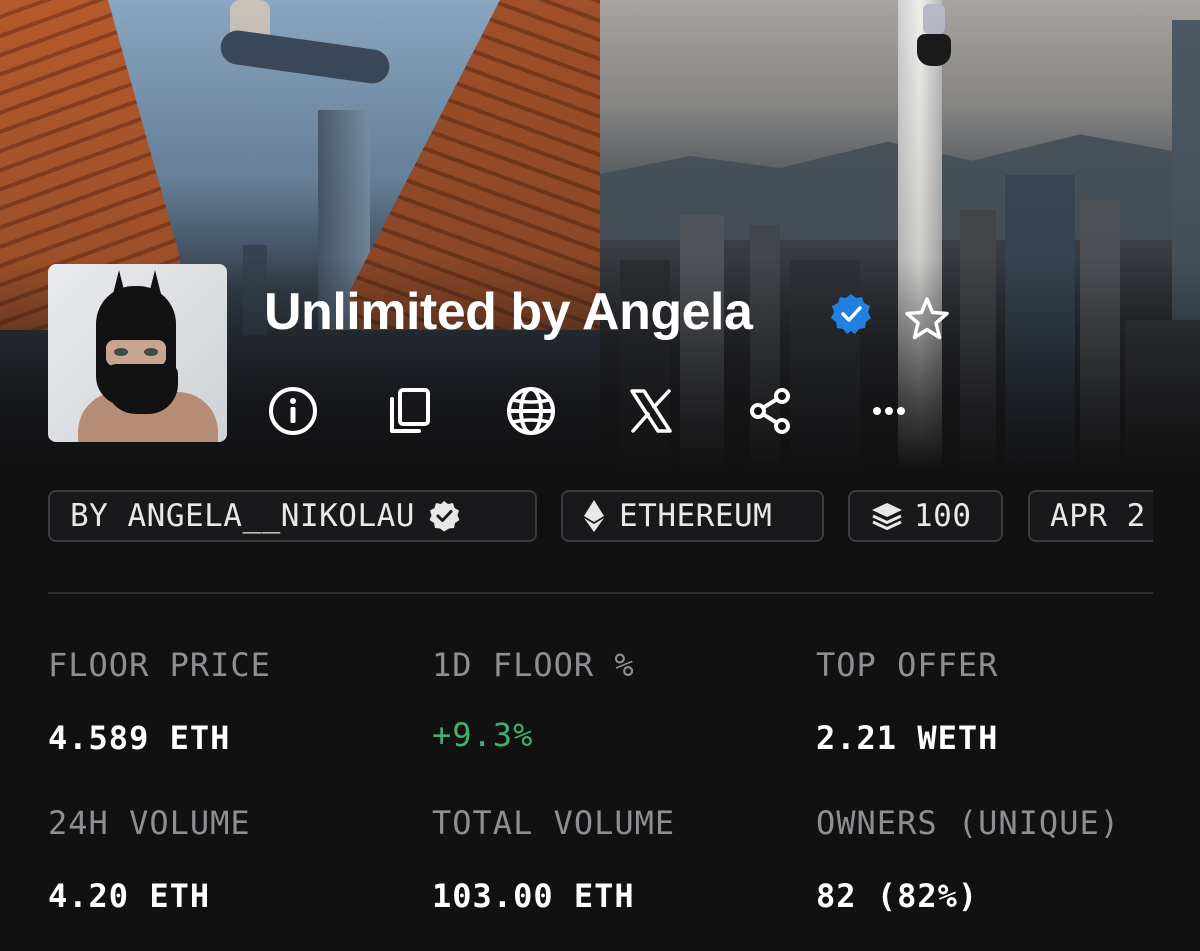  Describe the element at coordinates (149, 823) in the screenshot. I see `volume-24h-label: 24H VOLUME` at that location.